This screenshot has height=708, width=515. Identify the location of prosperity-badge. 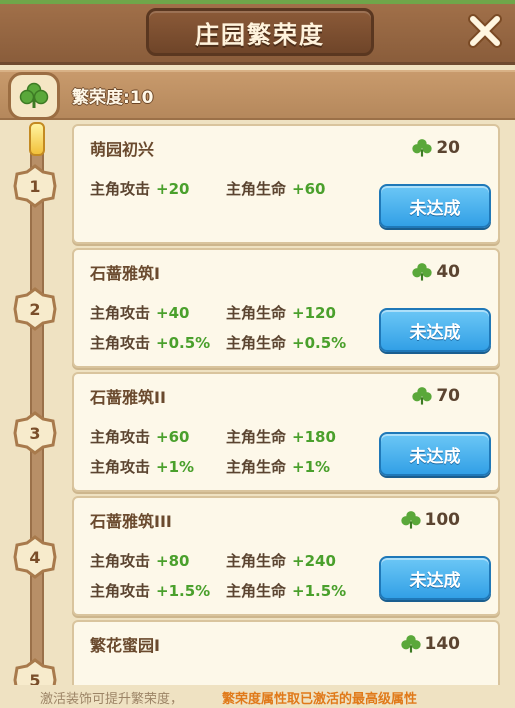
(34, 96).